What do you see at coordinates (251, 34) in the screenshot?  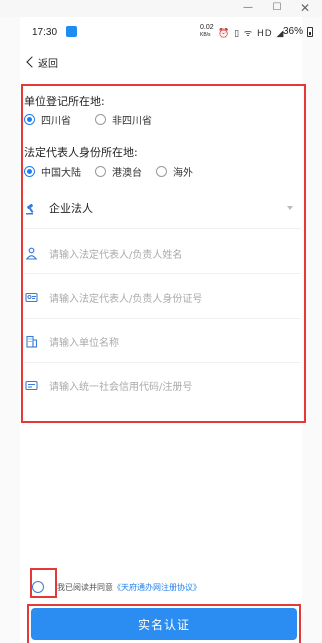 I see `status-icons: ⏰ ▯ ᯤ HD ◢` at bounding box center [251, 34].